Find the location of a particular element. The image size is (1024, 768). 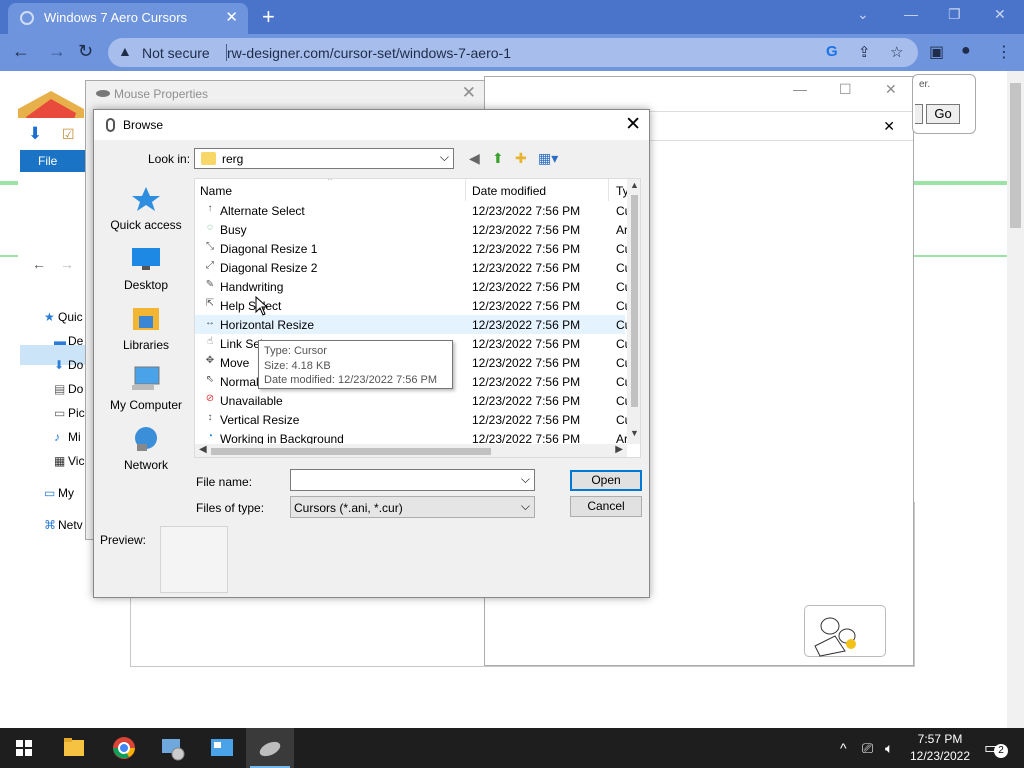

bookmark-star-icon: ☆ is located at coordinates (896, 52).